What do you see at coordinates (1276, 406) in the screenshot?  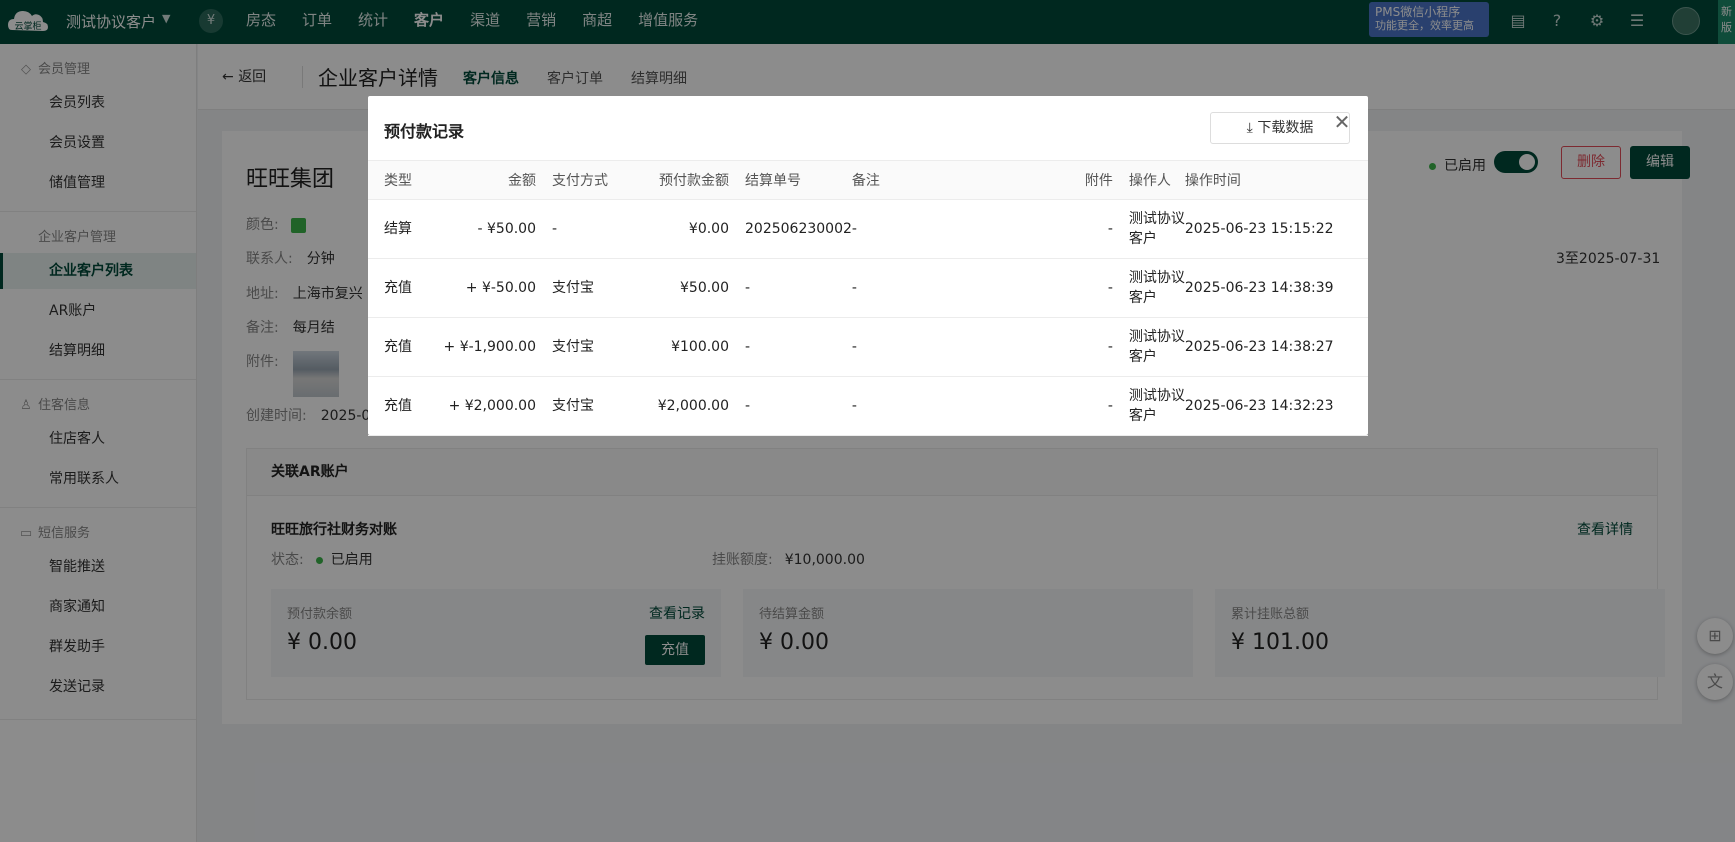 I see `cell-time: 2025-06-23 14:32:23` at bounding box center [1276, 406].